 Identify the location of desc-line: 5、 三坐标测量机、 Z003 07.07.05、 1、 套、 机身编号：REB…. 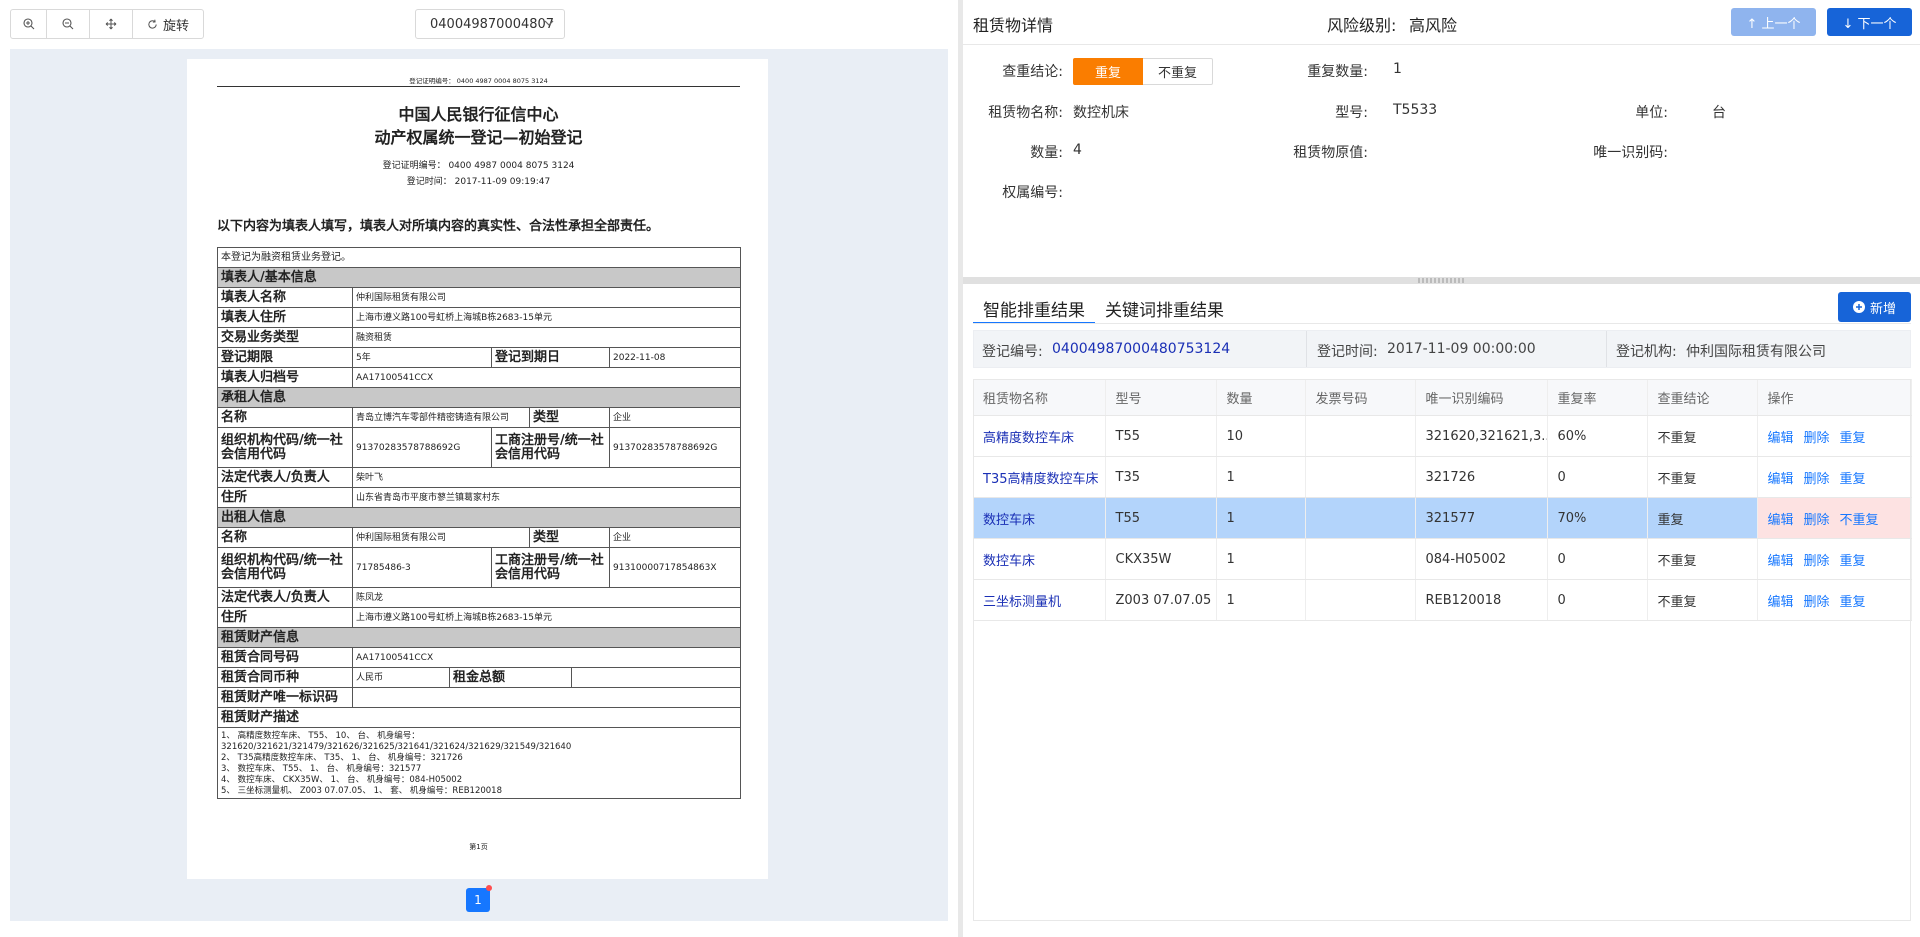
(361, 791).